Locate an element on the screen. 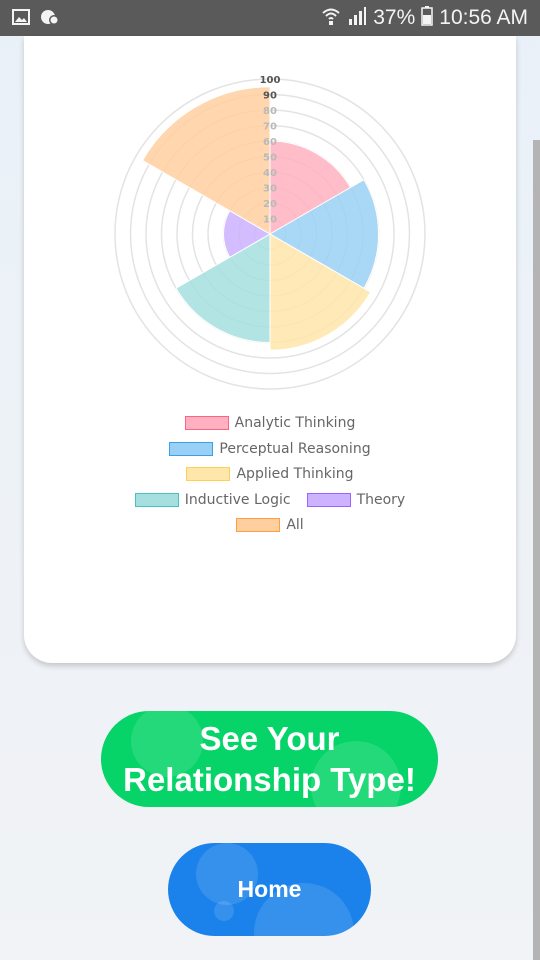 The image size is (540, 960). legend-item: Applied Thinking is located at coordinates (270, 474).